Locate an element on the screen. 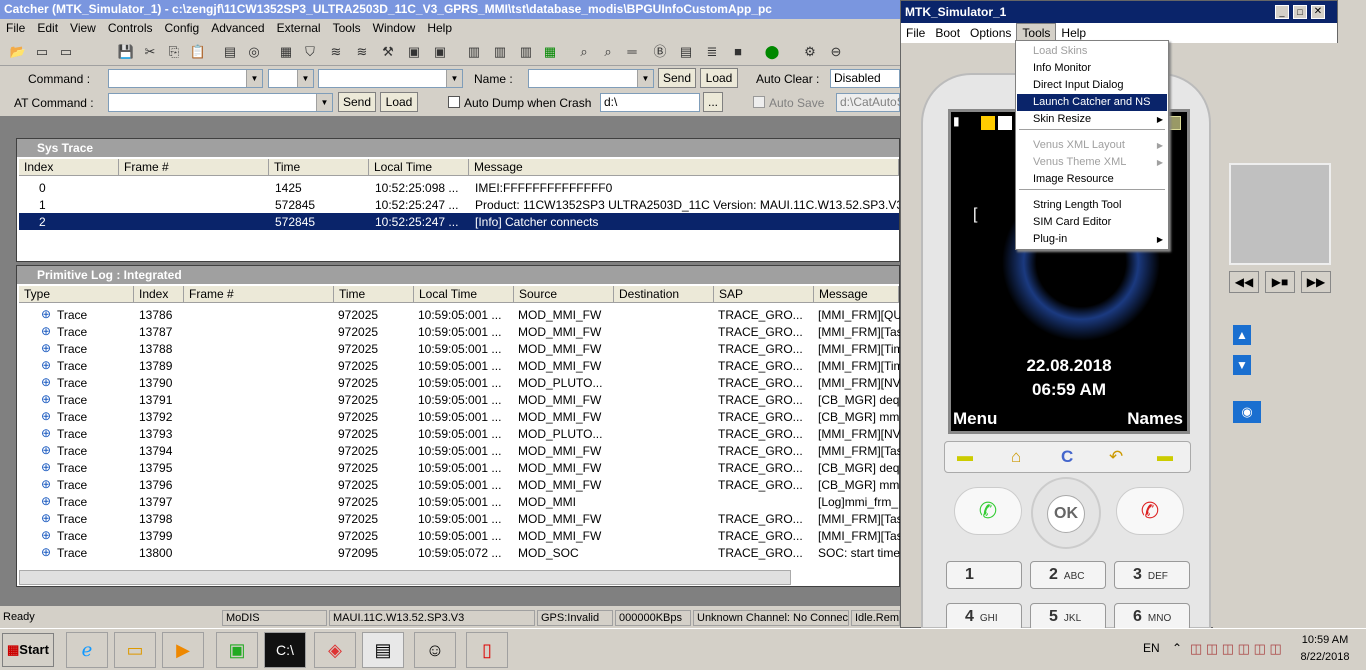  command-combo: ▼ is located at coordinates (185, 78).